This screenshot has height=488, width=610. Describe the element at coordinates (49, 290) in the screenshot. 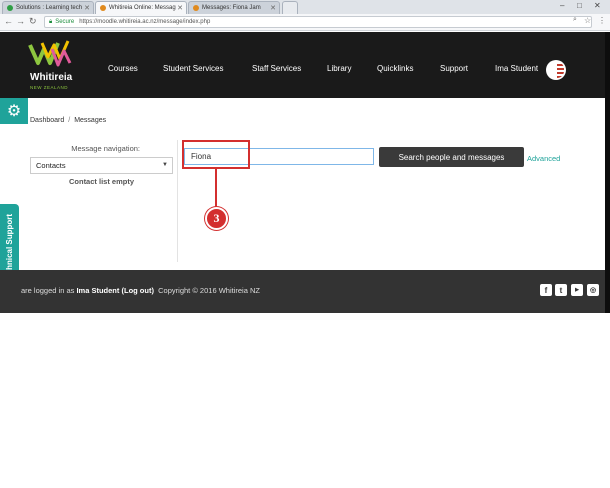

I see `footer-prefix: are logged in as` at that location.